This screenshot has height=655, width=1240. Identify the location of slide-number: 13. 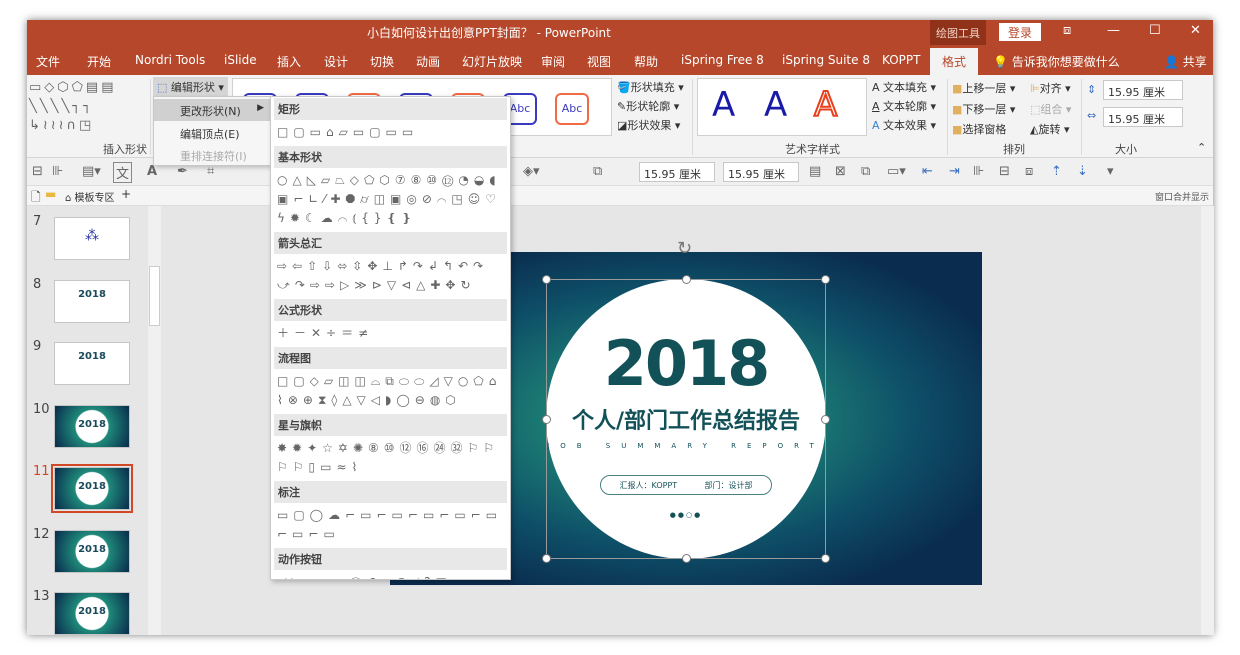
(41, 596).